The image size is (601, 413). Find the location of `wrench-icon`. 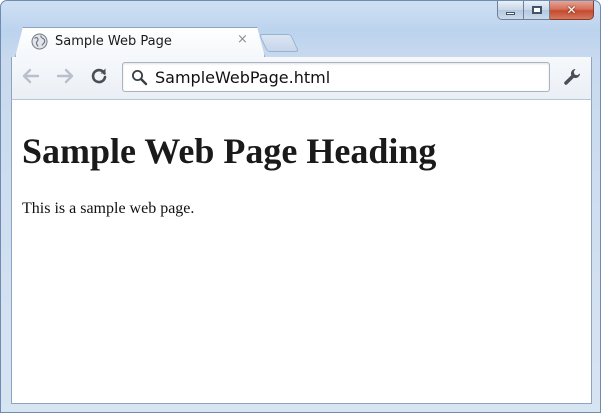

wrench-icon is located at coordinates (572, 76).